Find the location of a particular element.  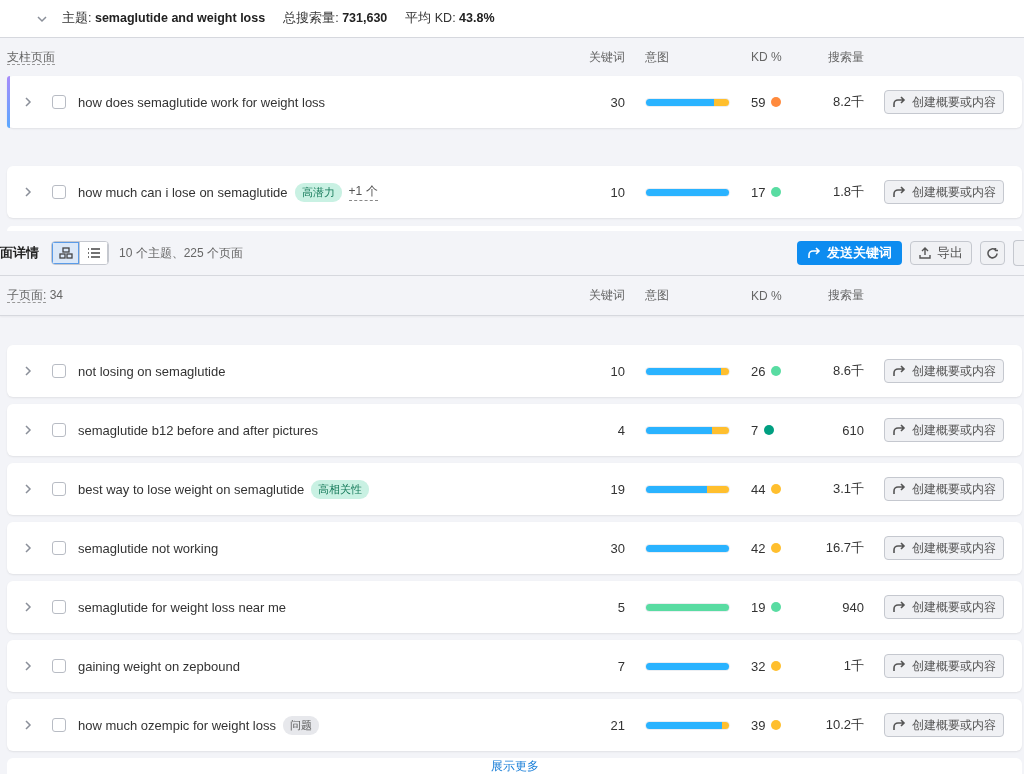

refresh-icon is located at coordinates (992, 253).